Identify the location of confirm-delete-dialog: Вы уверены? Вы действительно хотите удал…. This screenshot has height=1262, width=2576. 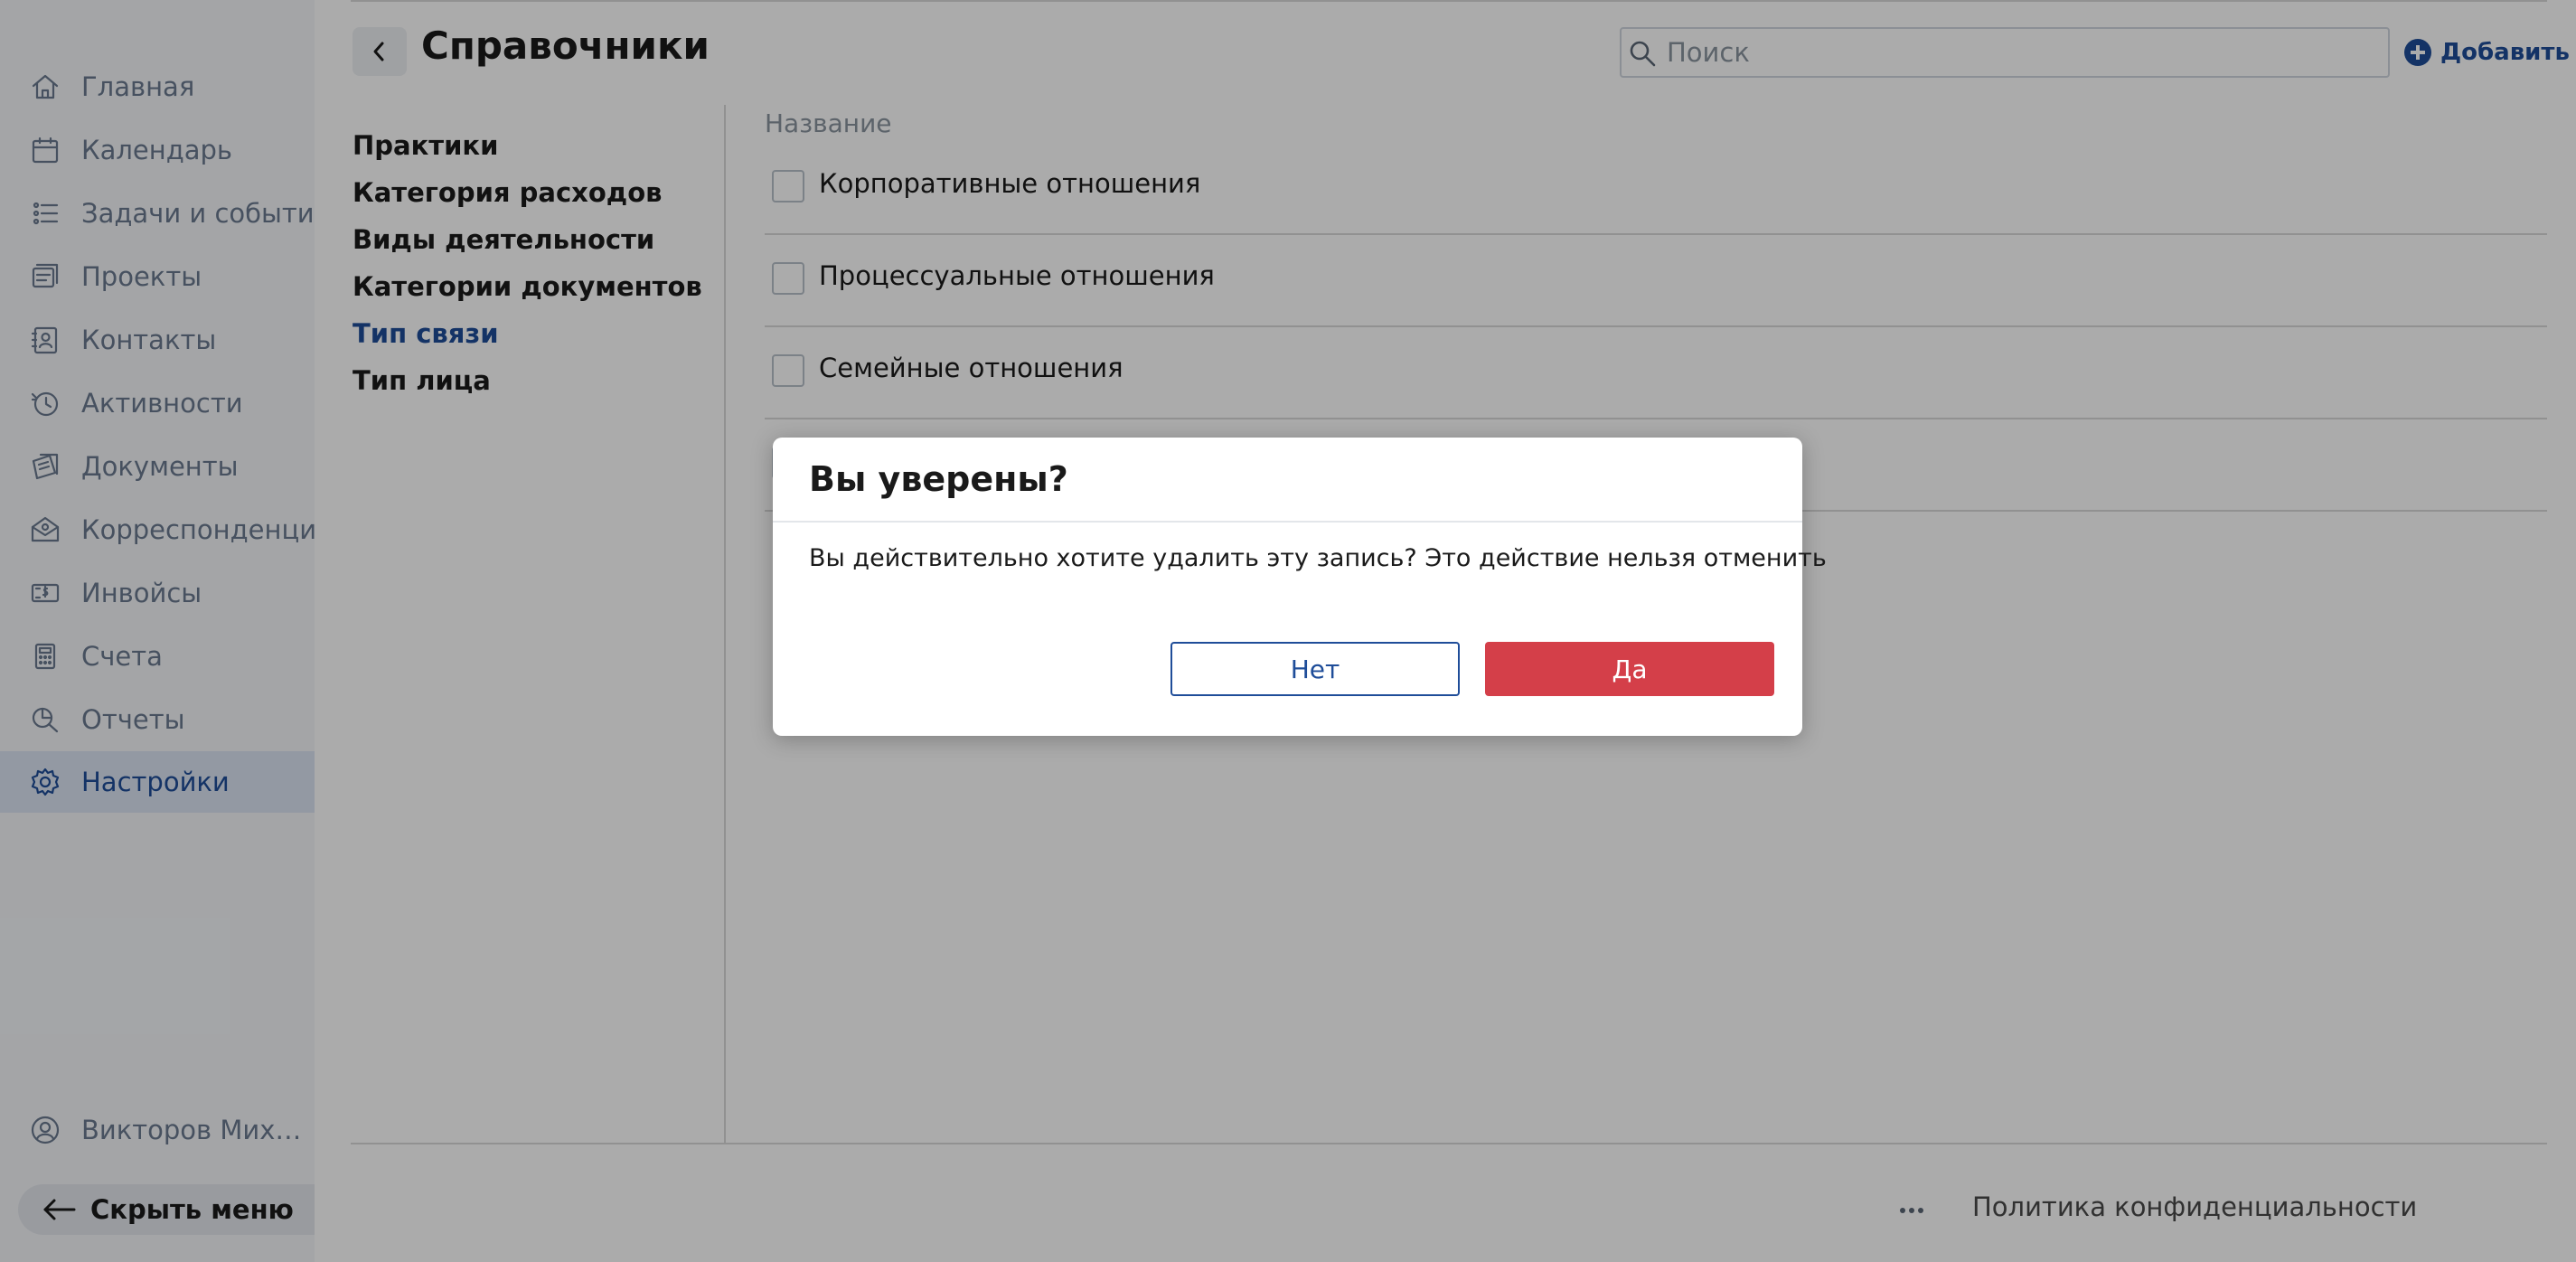
(1300, 587).